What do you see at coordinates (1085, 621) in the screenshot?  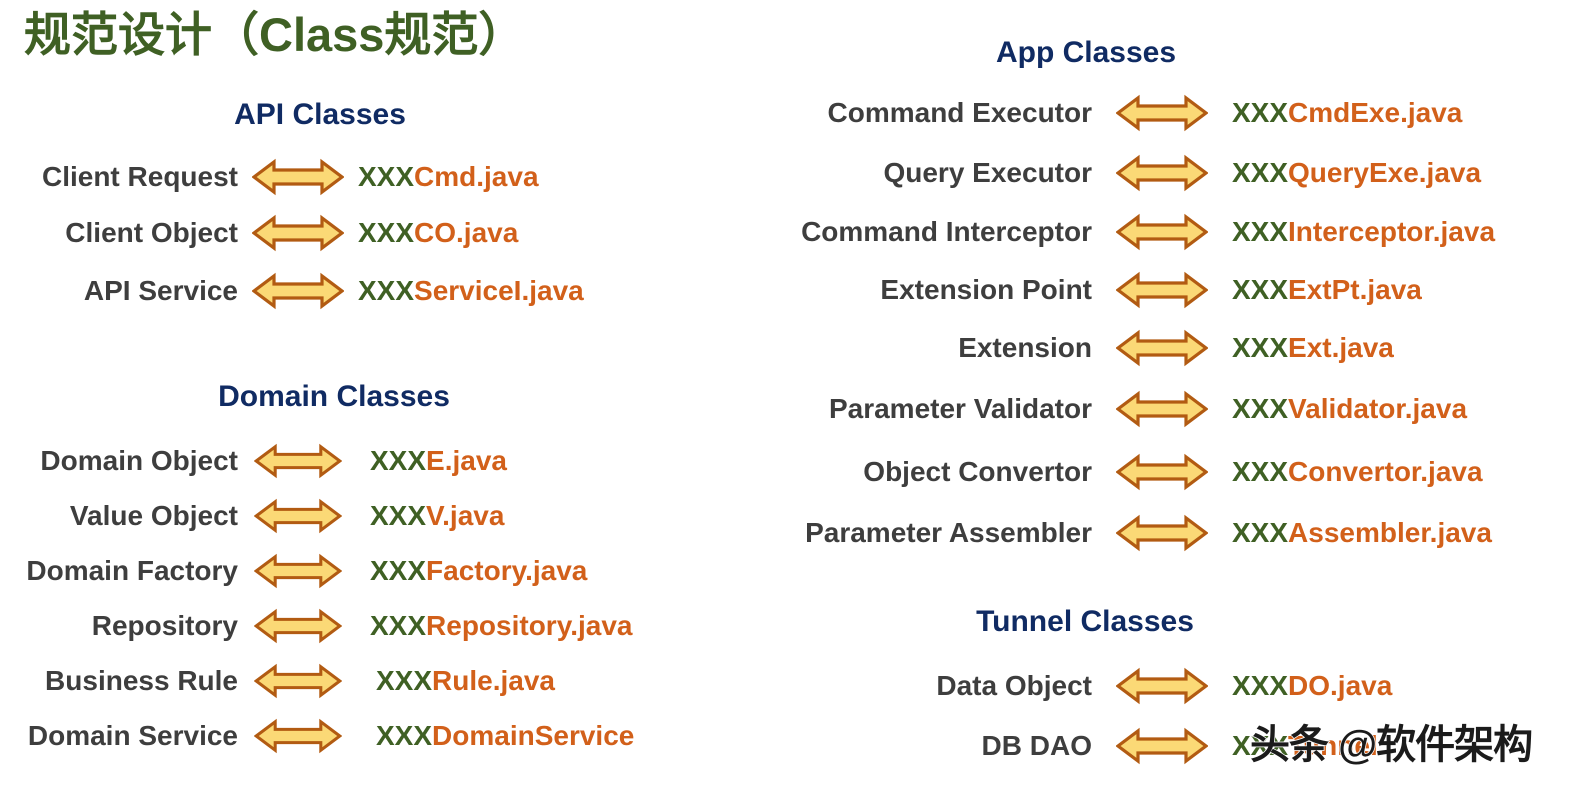 I see `section-heading-tunnel-classes: Tunnel Classes` at bounding box center [1085, 621].